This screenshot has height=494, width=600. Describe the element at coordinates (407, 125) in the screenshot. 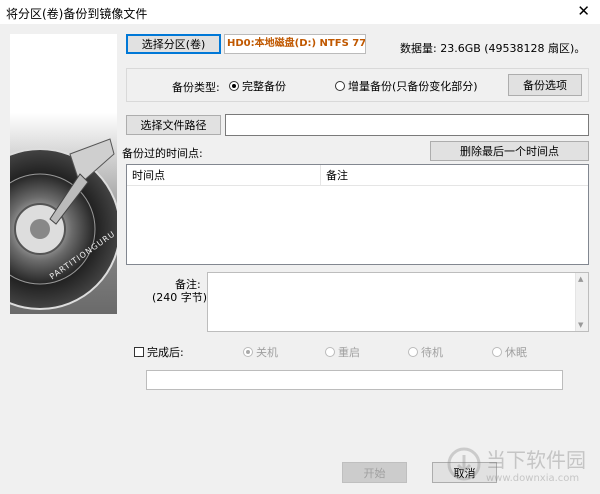

I see `file-path-input` at that location.